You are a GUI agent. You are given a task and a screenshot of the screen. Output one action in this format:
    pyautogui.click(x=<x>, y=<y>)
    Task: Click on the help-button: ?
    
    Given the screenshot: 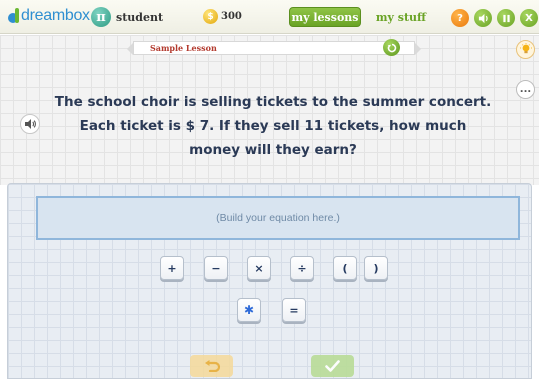 What is the action you would take?
    pyautogui.click(x=460, y=18)
    